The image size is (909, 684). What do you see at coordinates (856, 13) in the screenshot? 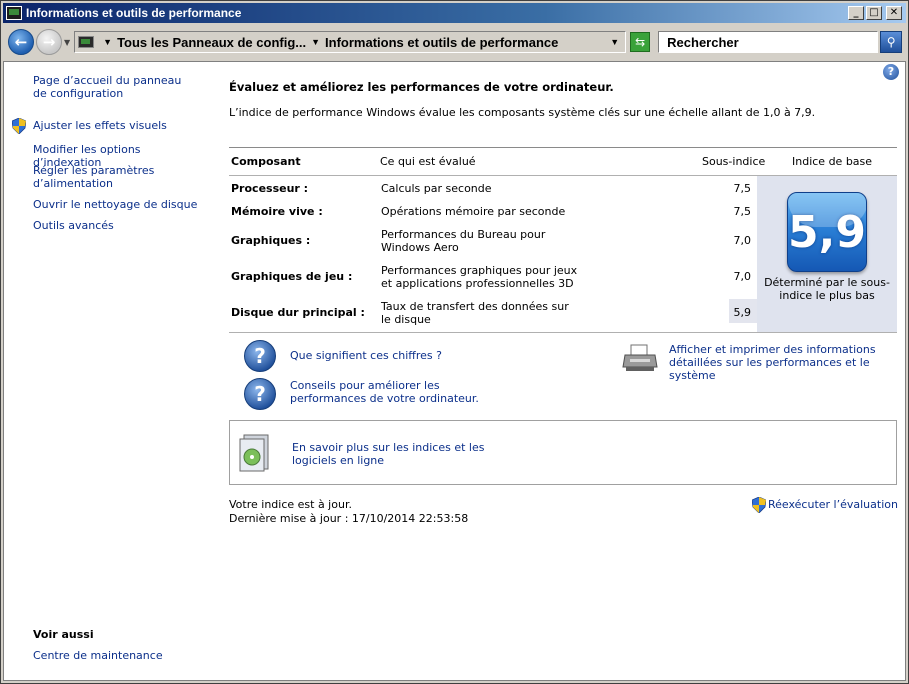
I see `minimize-button: _` at bounding box center [856, 13].